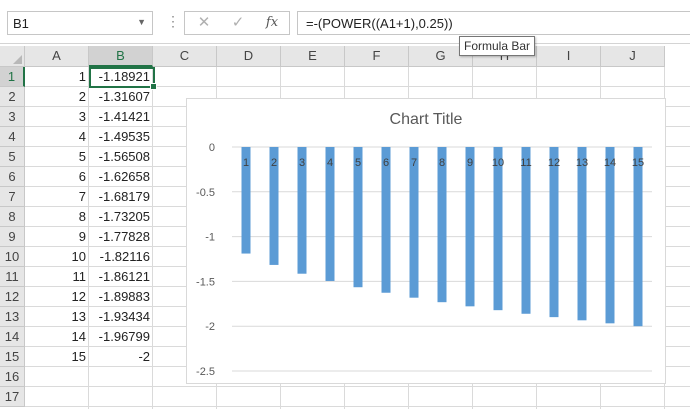 Image resolution: width=690 pixels, height=409 pixels. Describe the element at coordinates (414, 163) in the screenshot. I see `x-tick-label: 7` at that location.